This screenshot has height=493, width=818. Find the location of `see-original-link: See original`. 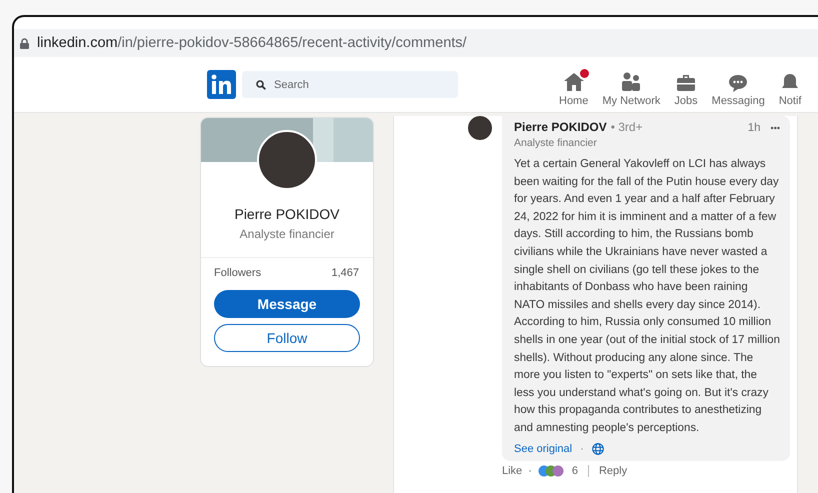

see-original-link: See original is located at coordinates (543, 448).